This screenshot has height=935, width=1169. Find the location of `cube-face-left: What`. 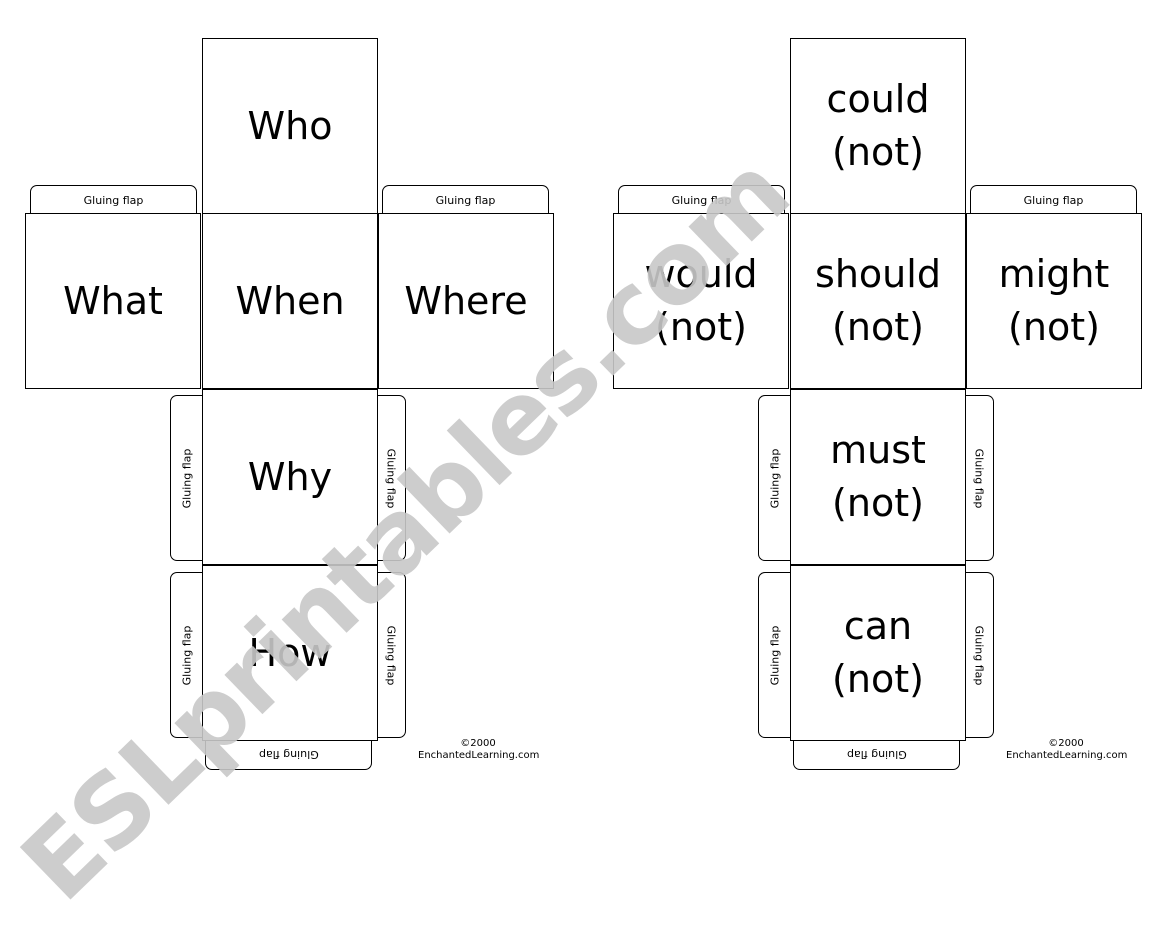

cube-face-left: What is located at coordinates (113, 301).